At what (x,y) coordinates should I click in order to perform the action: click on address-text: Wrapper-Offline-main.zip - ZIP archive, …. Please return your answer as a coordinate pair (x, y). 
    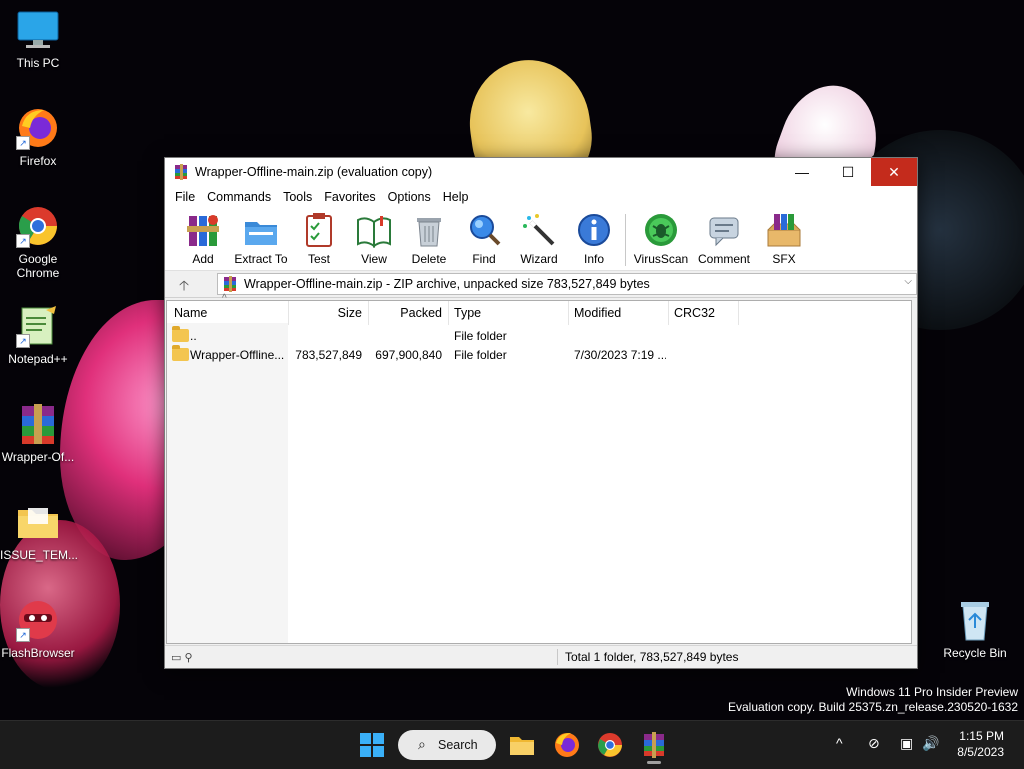
    Looking at the image, I should click on (447, 284).